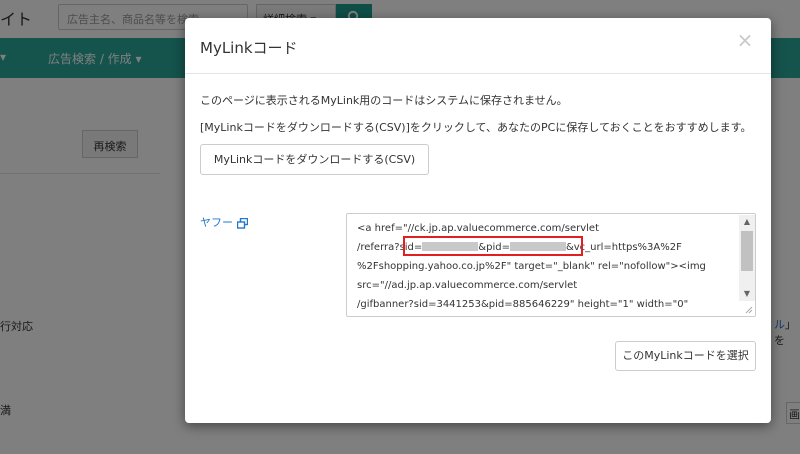 The height and width of the screenshot is (454, 800). What do you see at coordinates (748, 309) in the screenshot?
I see `resize-grip-icon` at bounding box center [748, 309].